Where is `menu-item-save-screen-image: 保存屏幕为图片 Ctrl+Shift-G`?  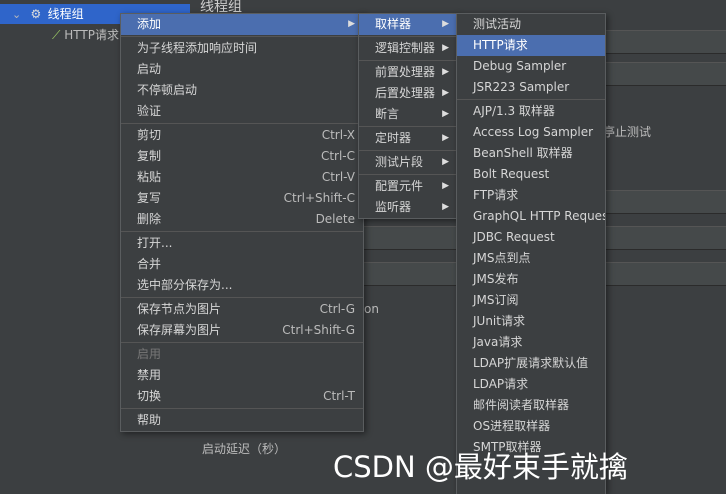
menu-item-save-screen-image: 保存屏幕为图片 Ctrl+Shift-G is located at coordinates (242, 330).